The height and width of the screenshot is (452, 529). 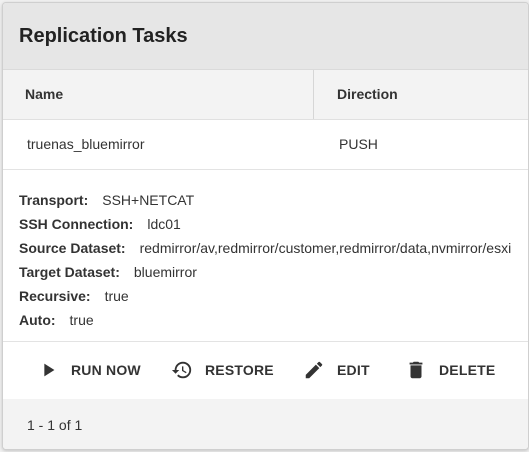 I want to click on card-title: Replication Tasks, so click(x=103, y=35).